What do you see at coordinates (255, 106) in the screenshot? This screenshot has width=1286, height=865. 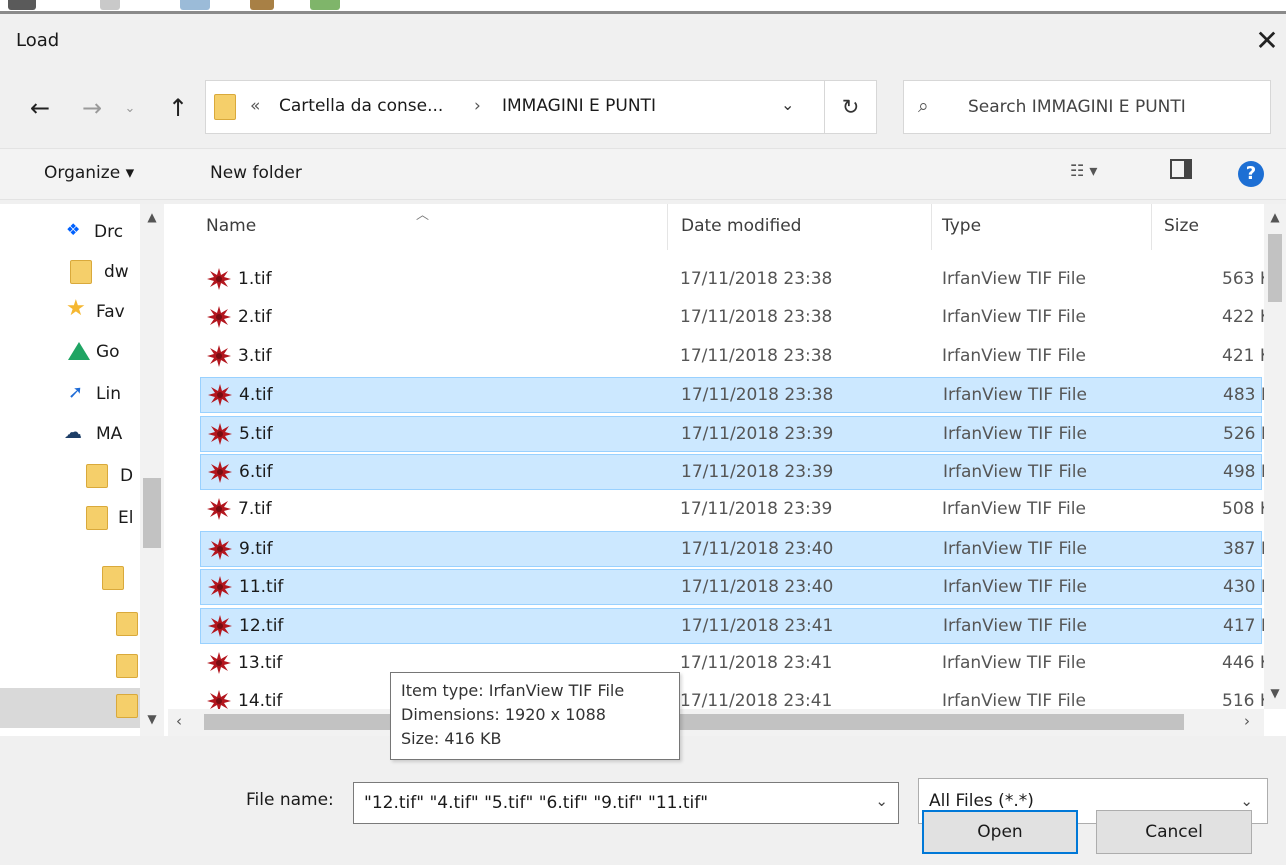 I see `breadcrumb-overflow: «` at bounding box center [255, 106].